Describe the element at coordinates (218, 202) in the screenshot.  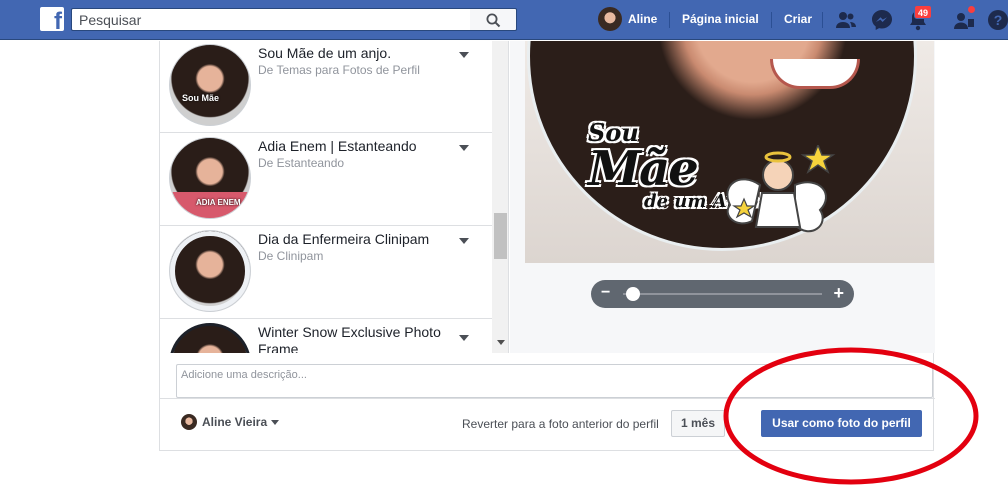
I see `frame-thumbnail-tag: ADIA ENEM` at that location.